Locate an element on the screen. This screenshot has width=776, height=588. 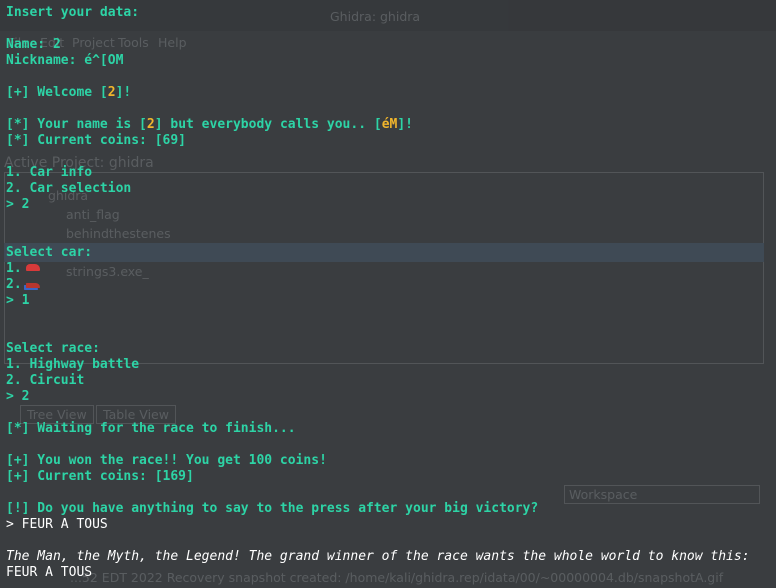
name-is-suffix: ]! is located at coordinates (405, 124).